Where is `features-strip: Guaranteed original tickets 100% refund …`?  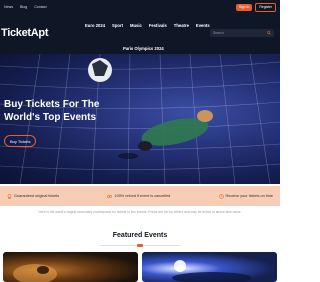 features-strip: Guaranteed original tickets 100% refund … is located at coordinates (140, 196).